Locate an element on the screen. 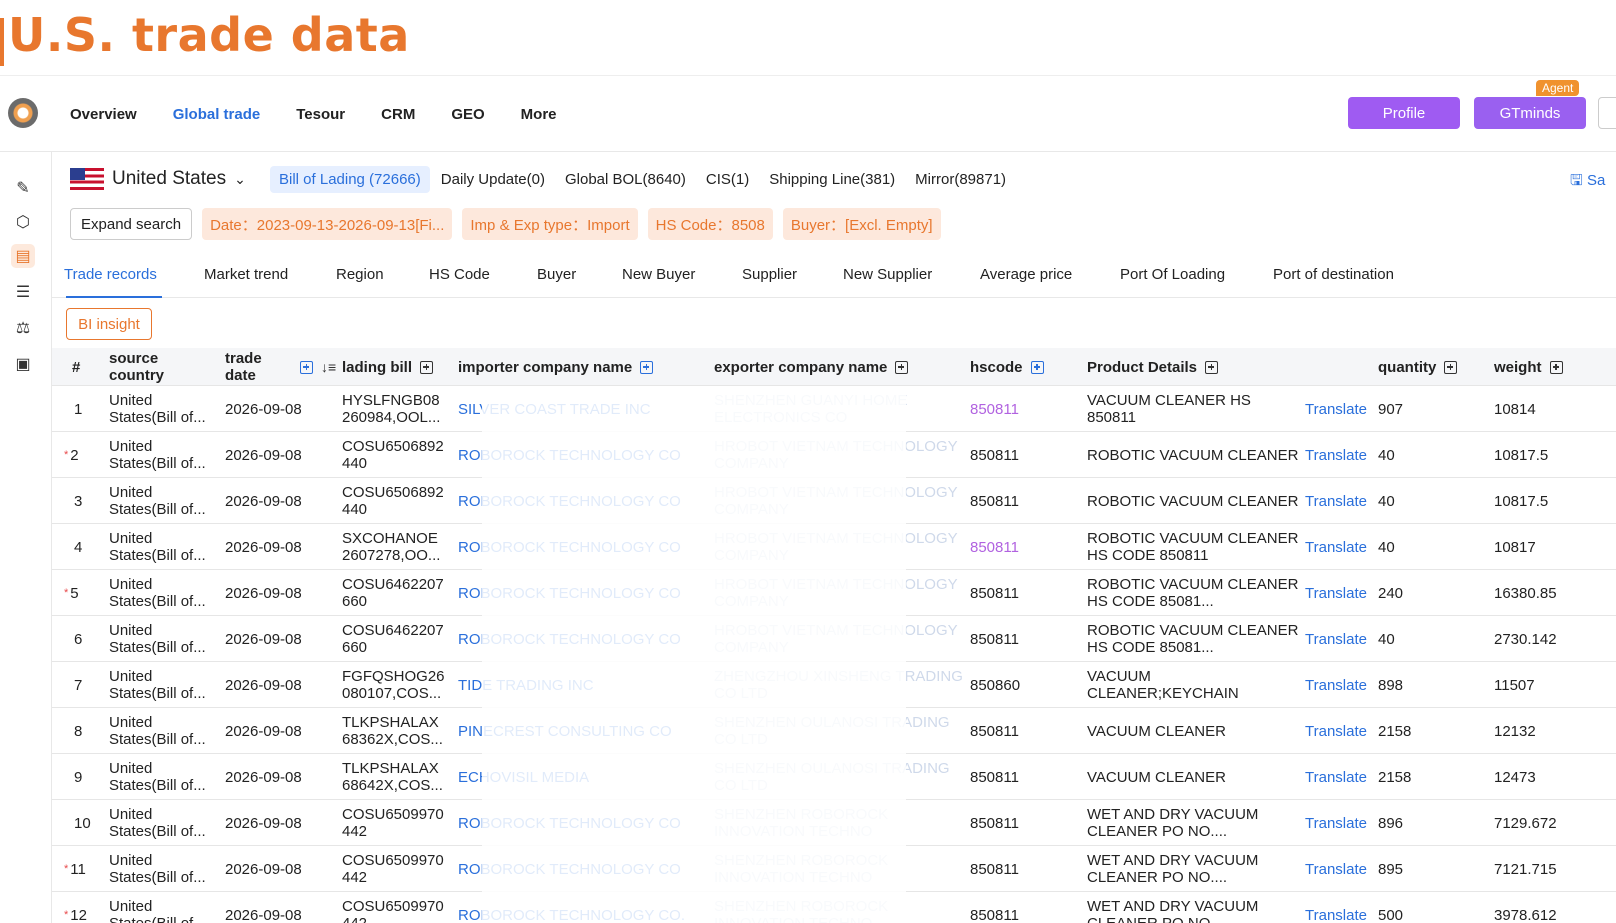 This screenshot has width=1616, height=923. sort-icon: ↓≡ is located at coordinates (328, 367).